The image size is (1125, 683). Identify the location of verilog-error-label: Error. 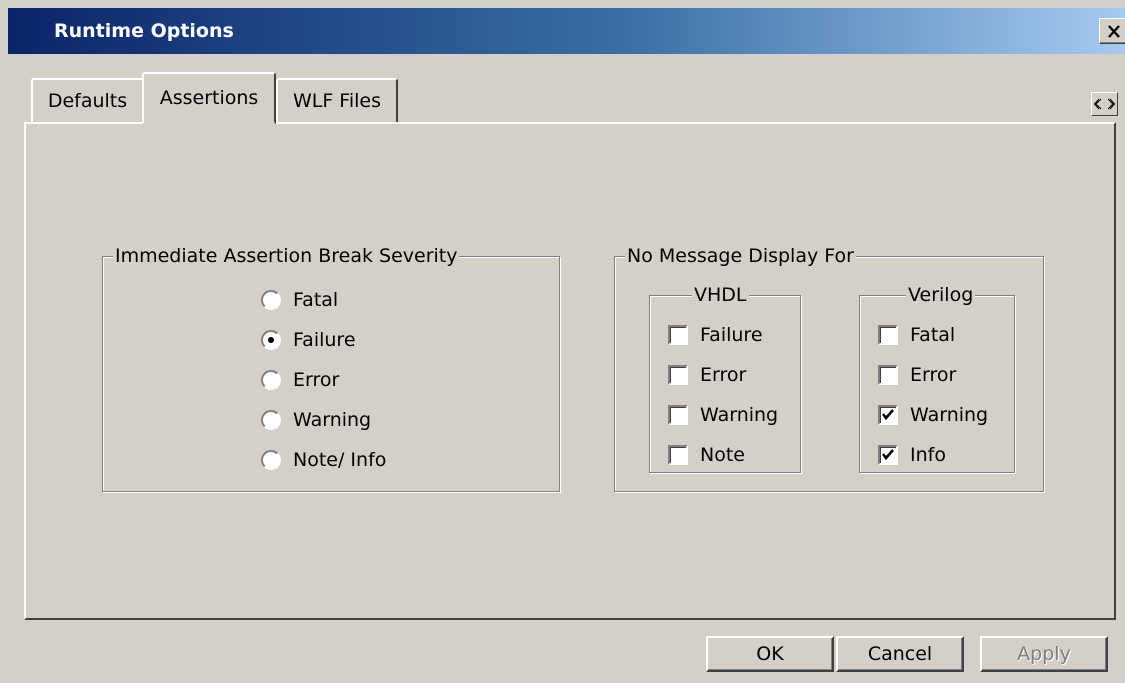
(933, 375).